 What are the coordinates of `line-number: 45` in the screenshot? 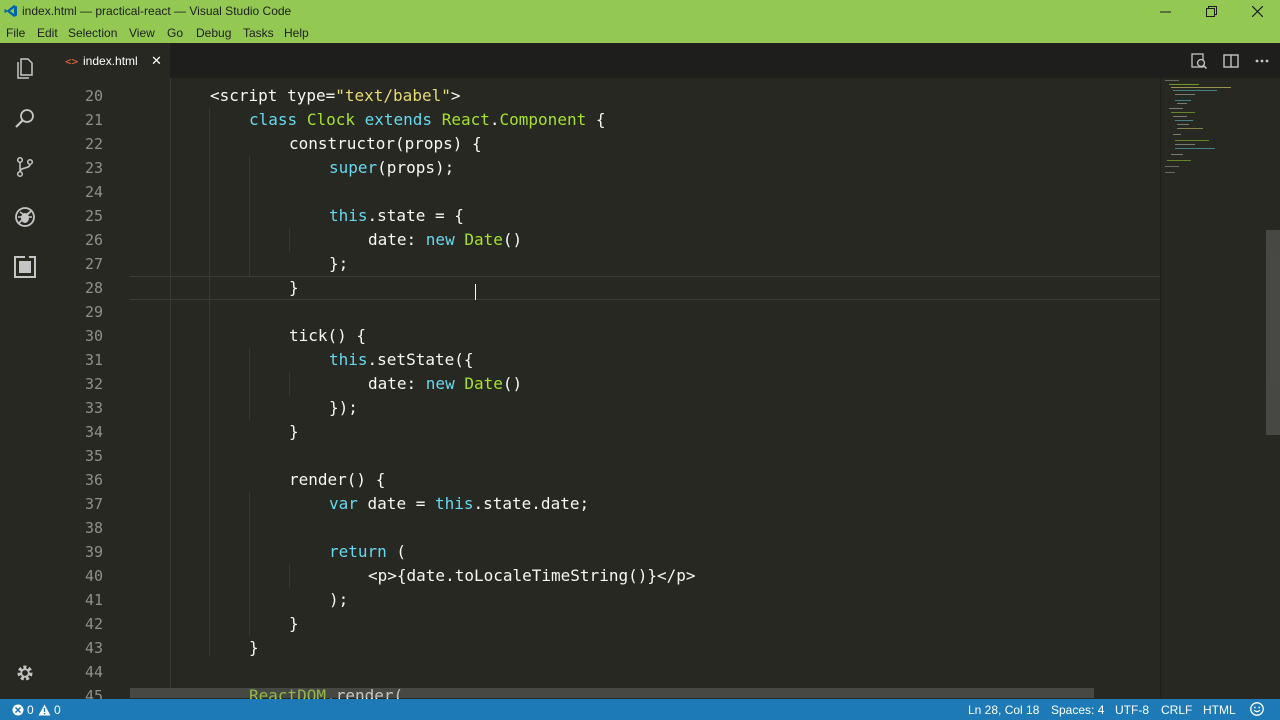 It's located at (93, 693).